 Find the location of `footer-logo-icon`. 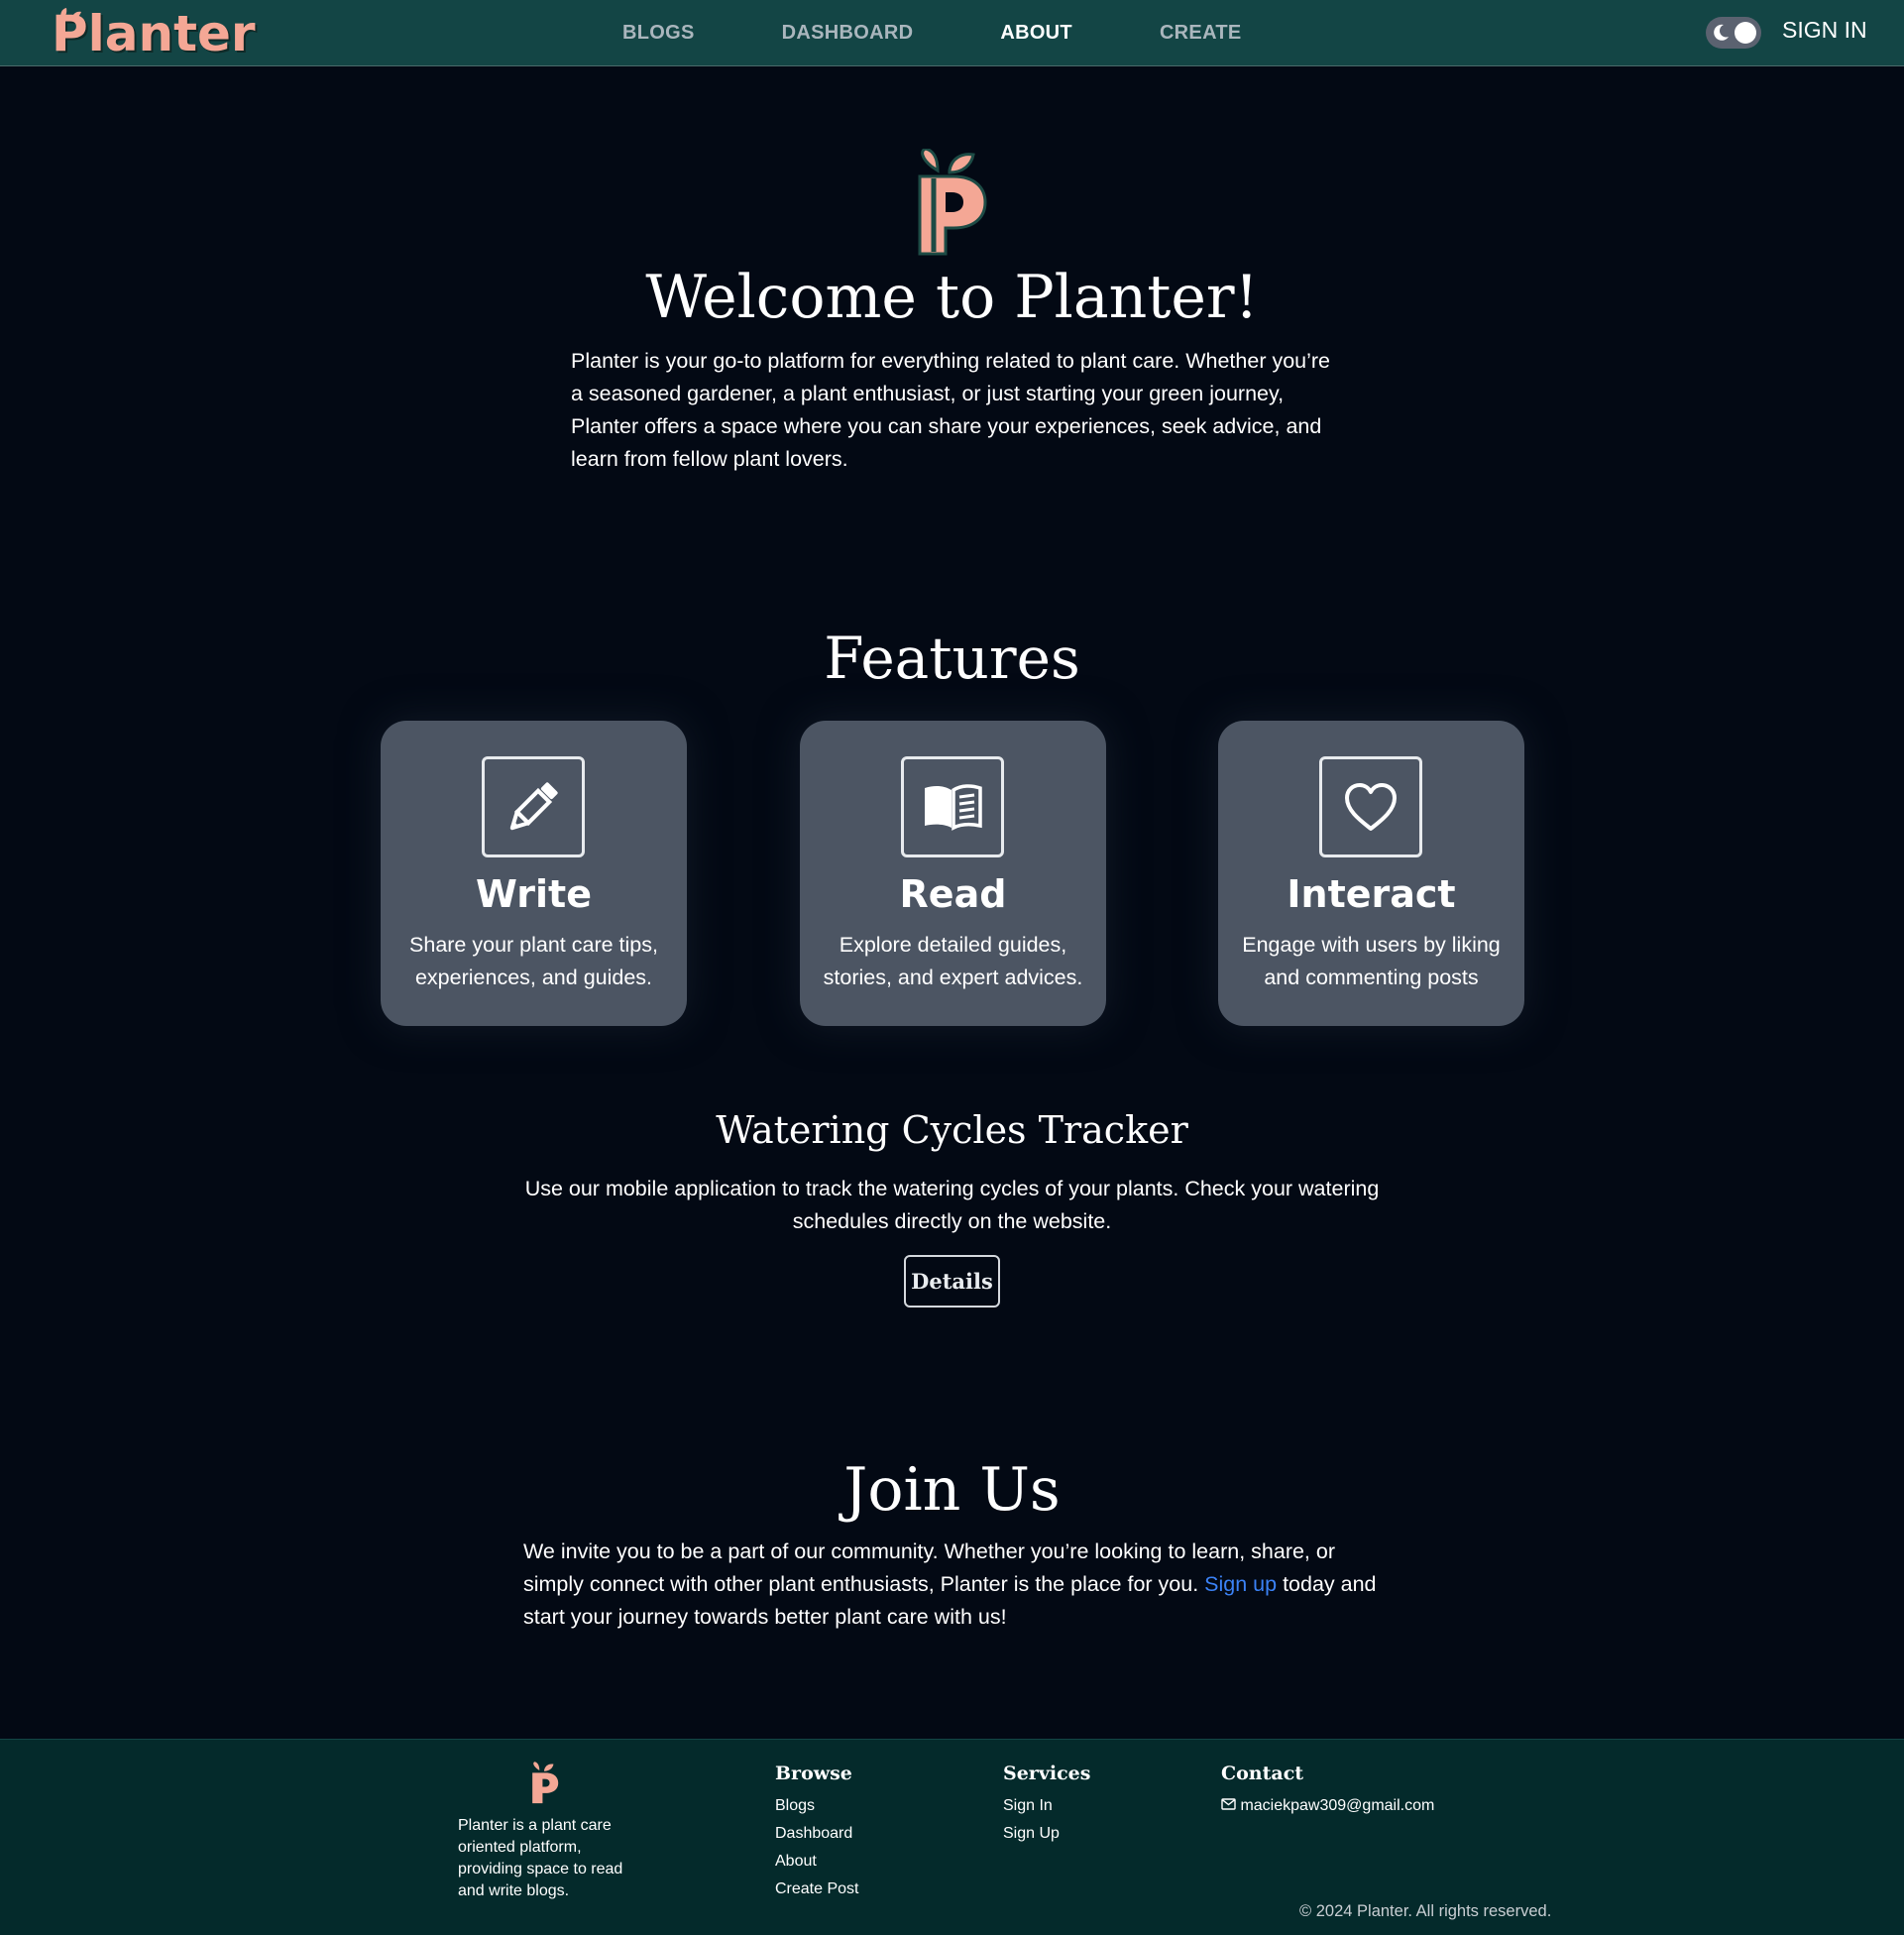

footer-logo-icon is located at coordinates (545, 1783).